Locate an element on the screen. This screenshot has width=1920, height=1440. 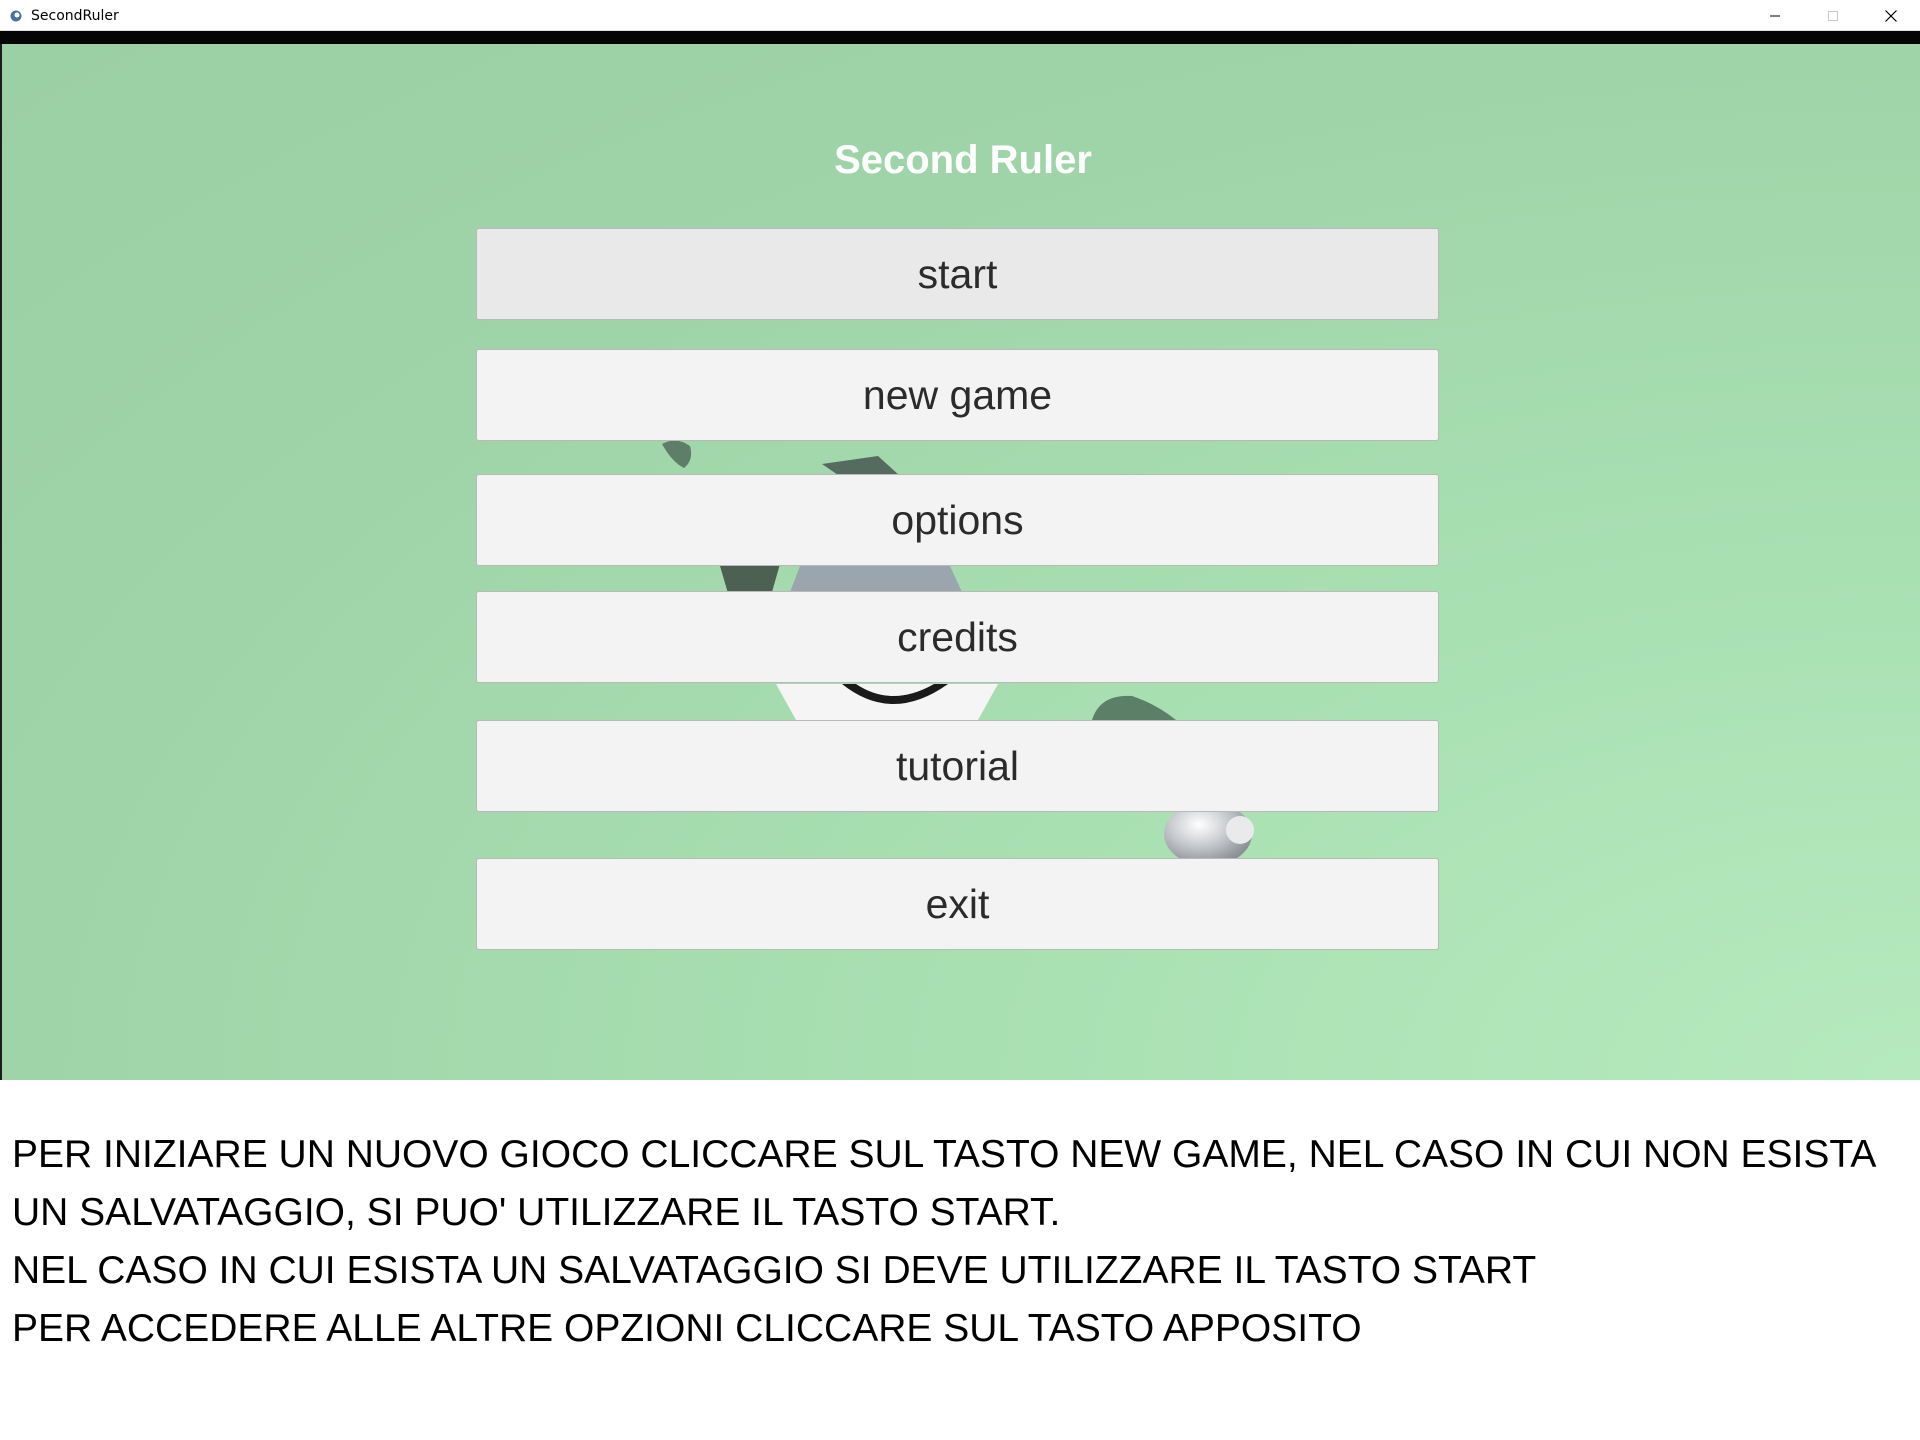
options-button-label: options is located at coordinates (957, 519).